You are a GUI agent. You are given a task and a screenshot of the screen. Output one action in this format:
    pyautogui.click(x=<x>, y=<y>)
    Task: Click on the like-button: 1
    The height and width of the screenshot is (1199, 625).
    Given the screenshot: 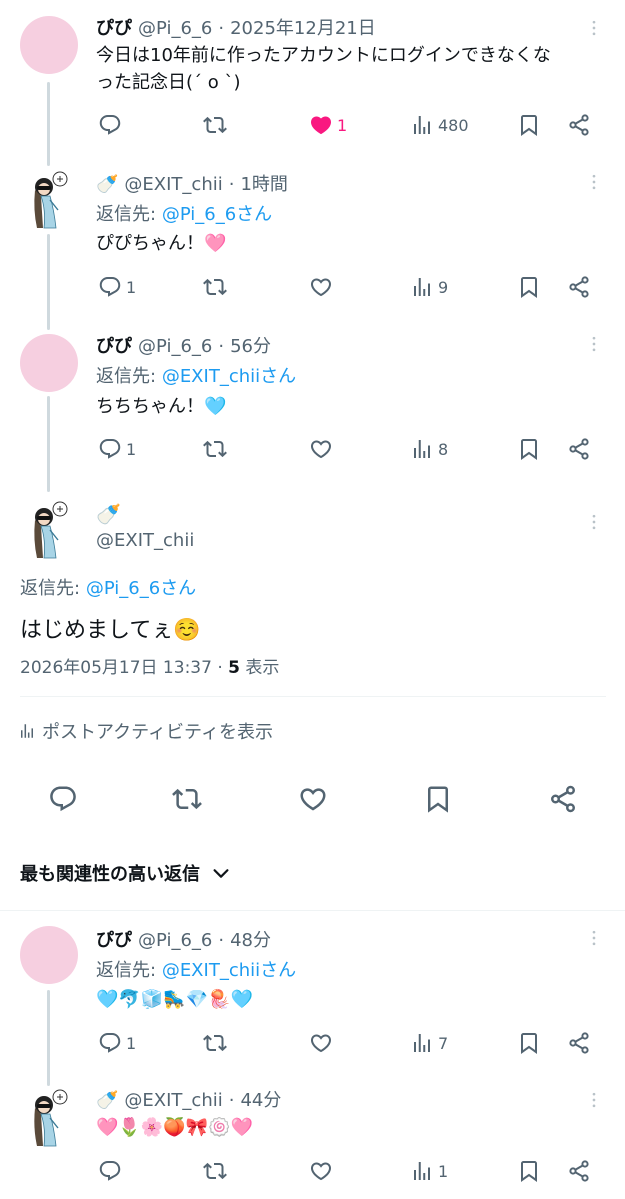 What is the action you would take?
    pyautogui.click(x=328, y=125)
    